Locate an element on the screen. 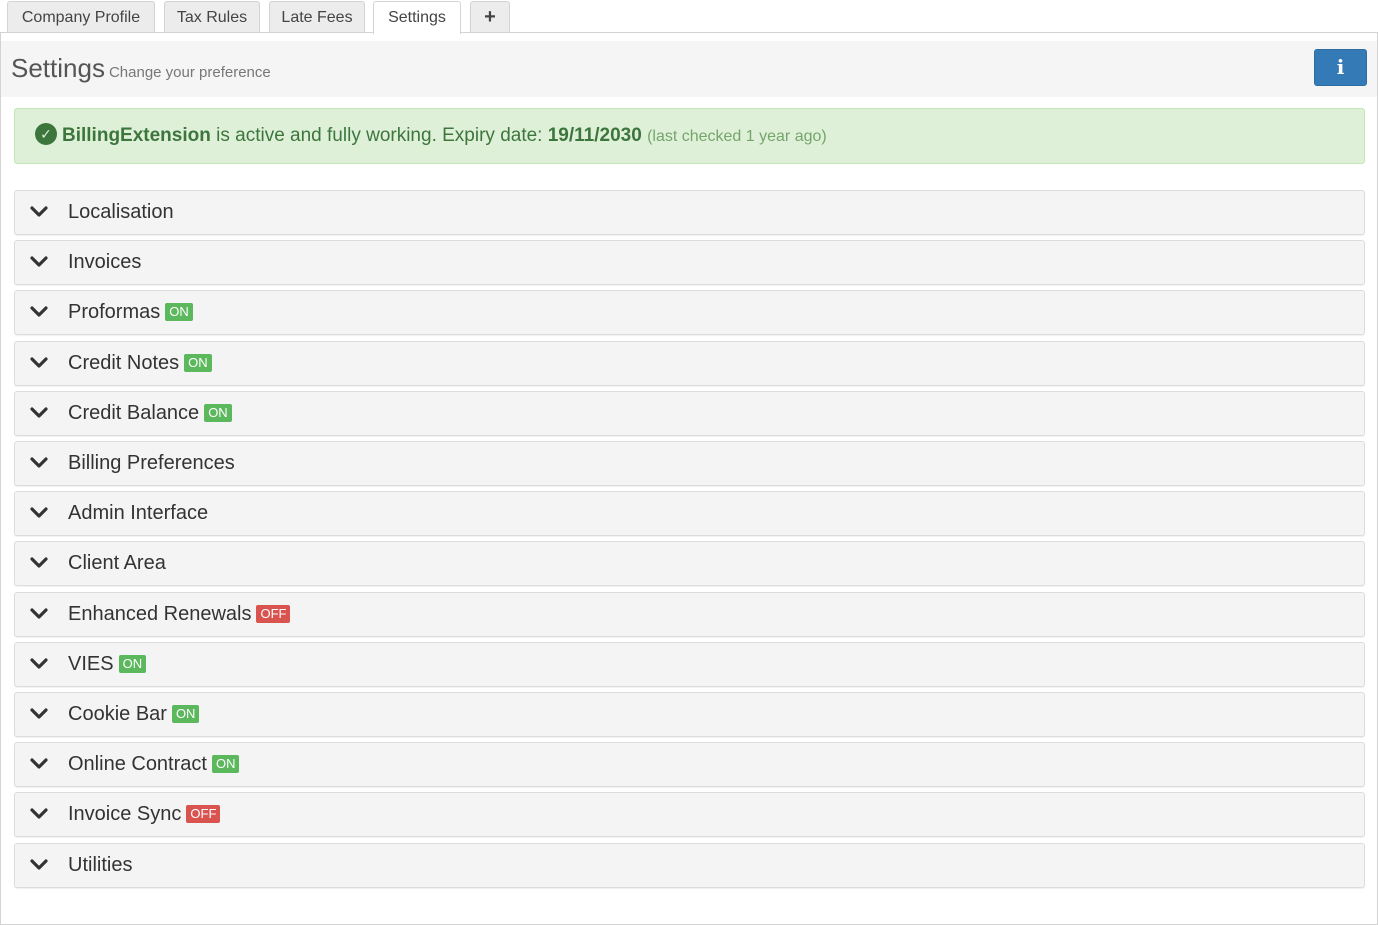 The image size is (1378, 925). section-utilities: Utilities is located at coordinates (689, 865).